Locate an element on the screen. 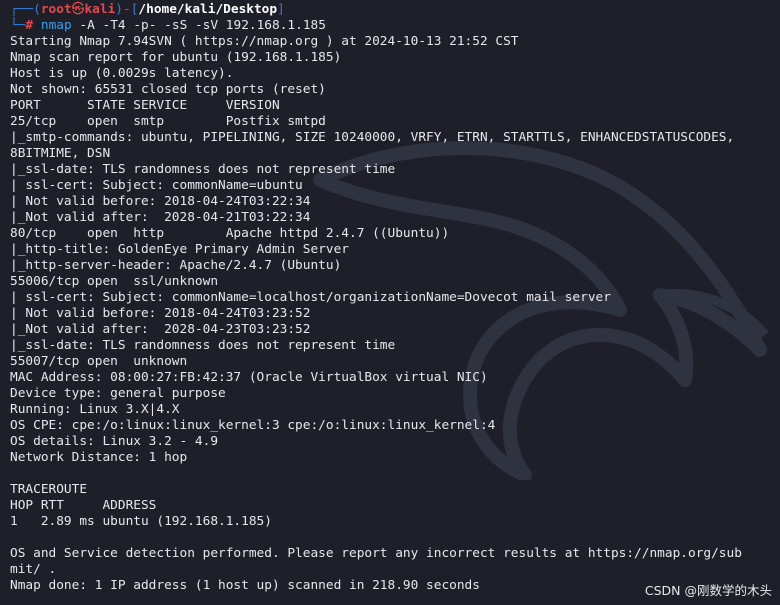  output-line: Device type: general purpose is located at coordinates (118, 393).